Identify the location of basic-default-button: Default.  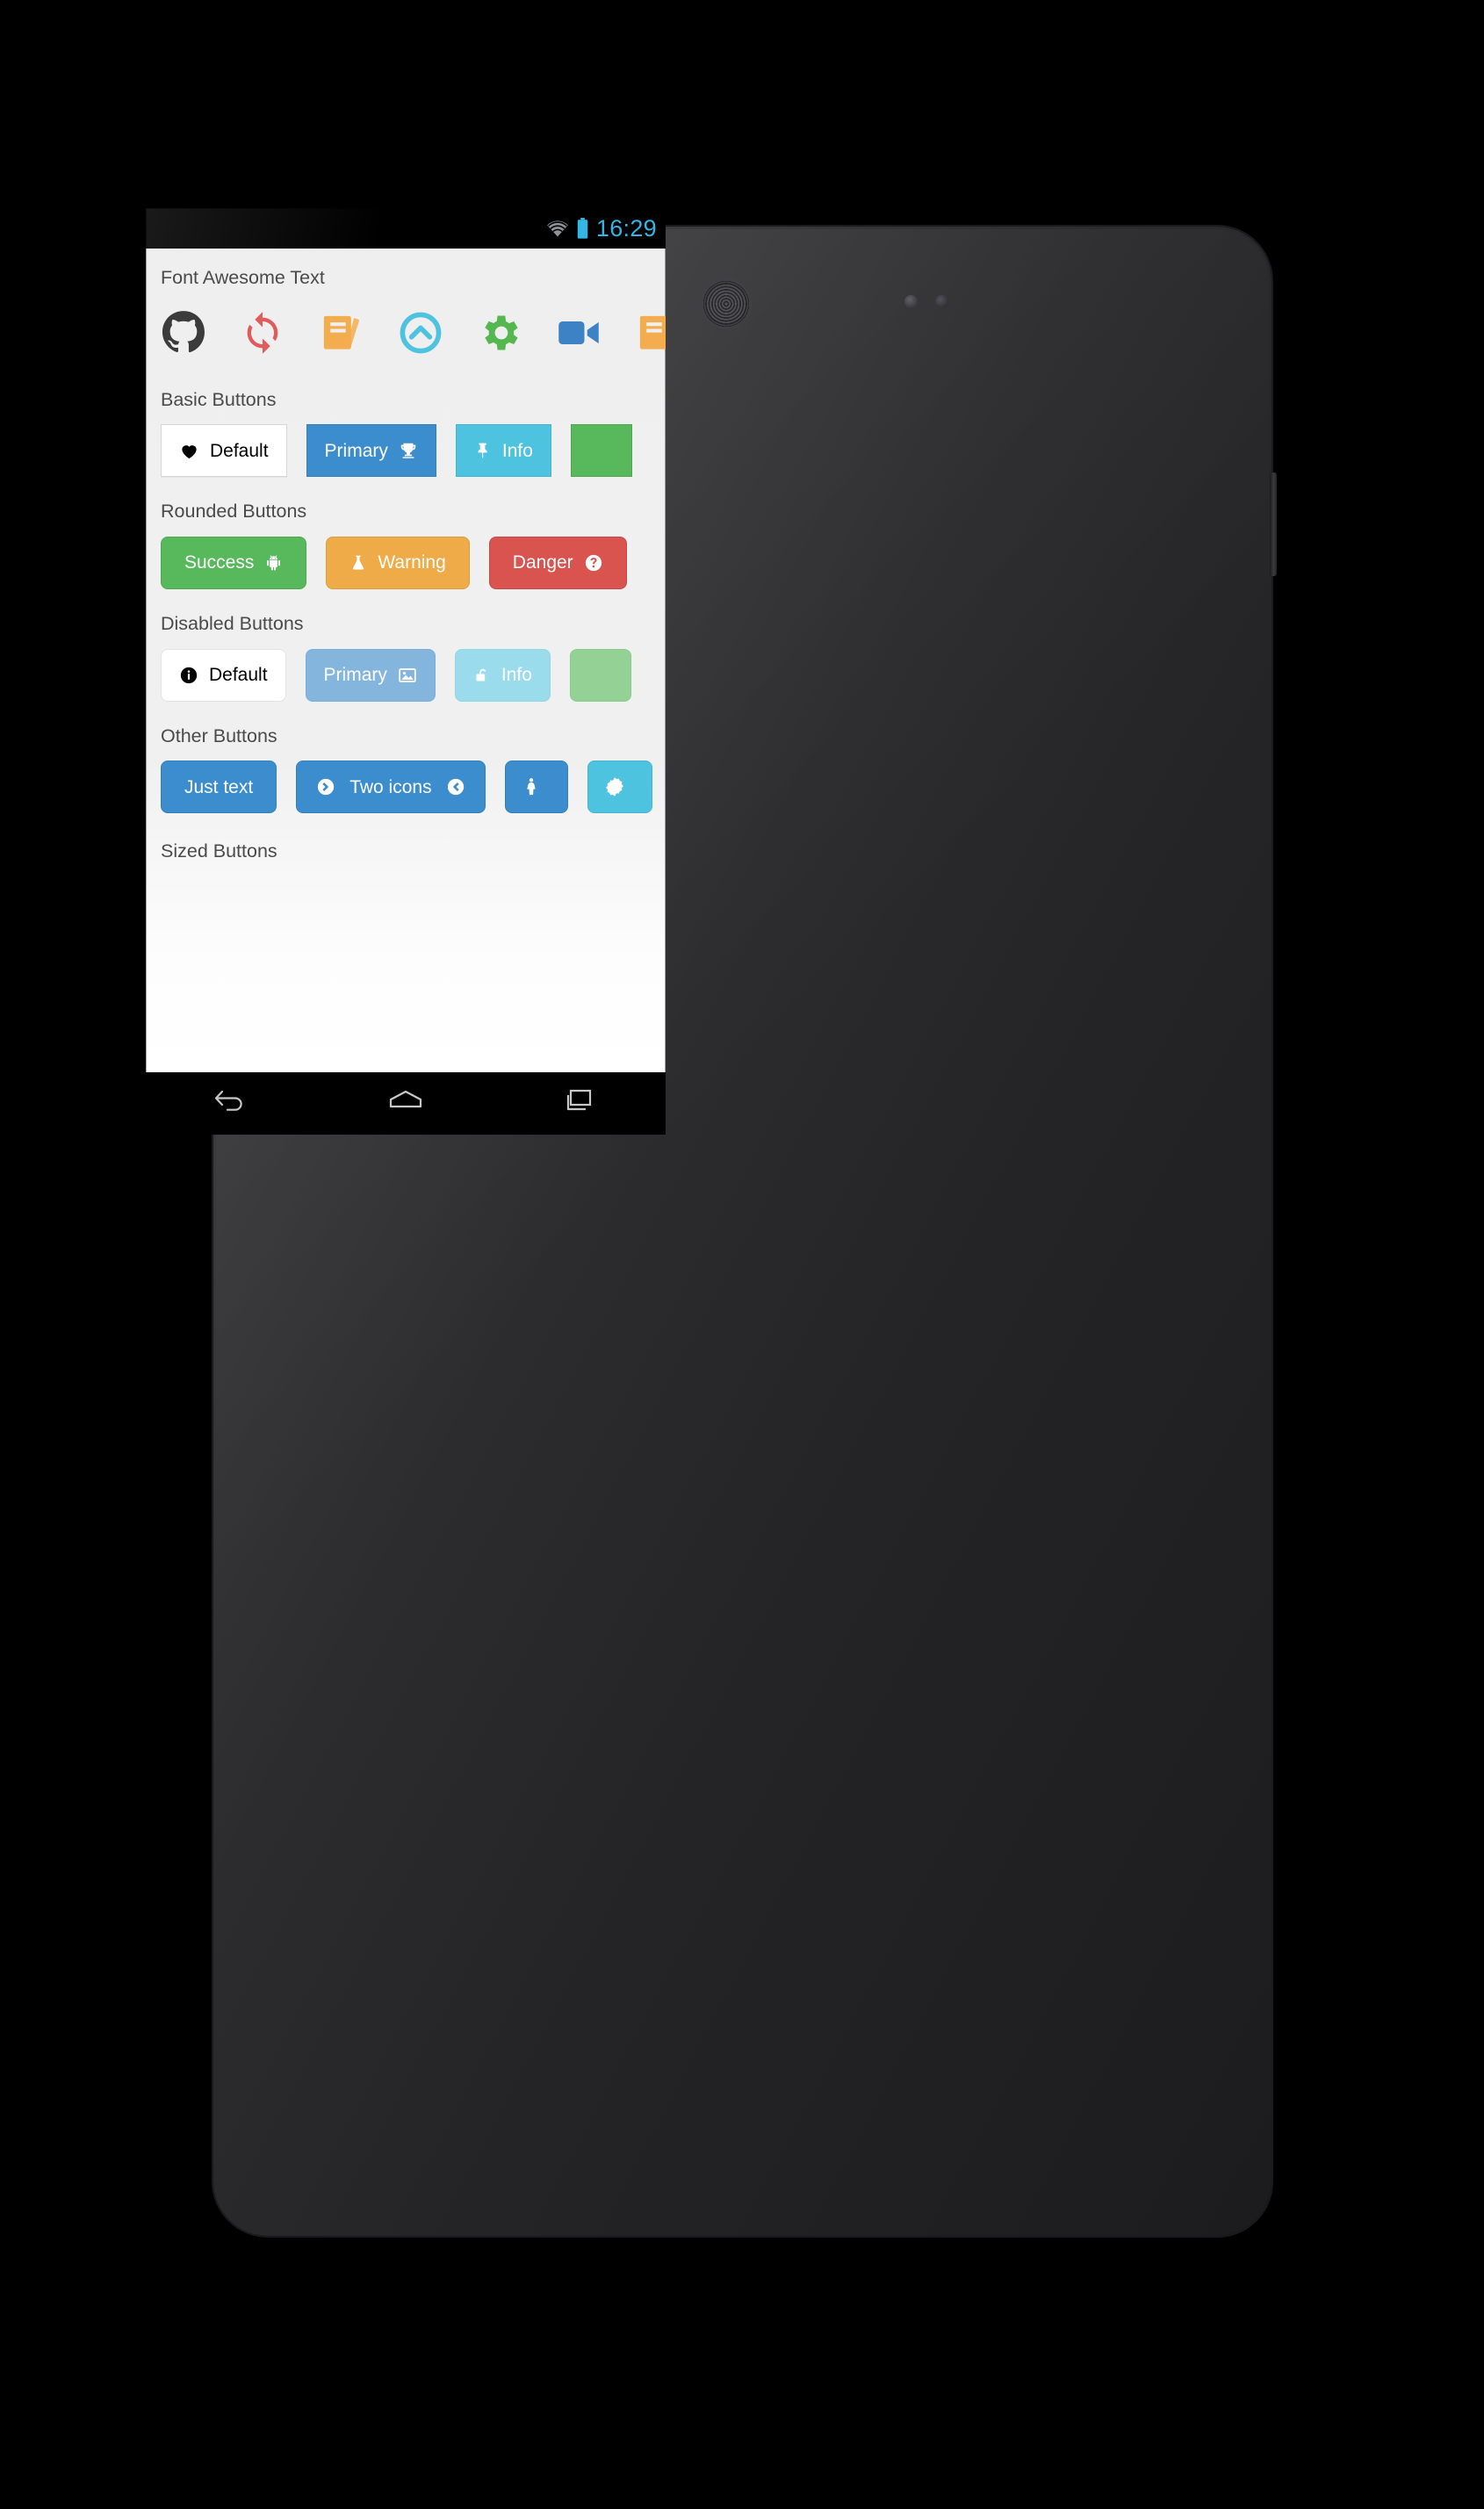
(224, 451).